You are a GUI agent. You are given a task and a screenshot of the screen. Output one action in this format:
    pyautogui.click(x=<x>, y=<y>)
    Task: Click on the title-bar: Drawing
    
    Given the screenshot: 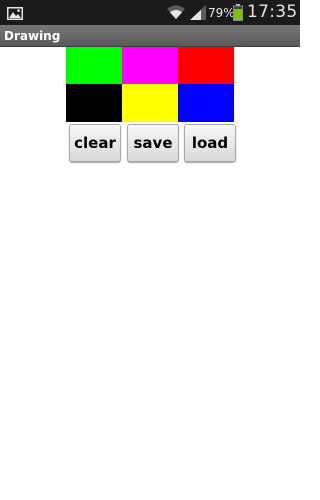 What is the action you would take?
    pyautogui.click(x=150, y=36)
    